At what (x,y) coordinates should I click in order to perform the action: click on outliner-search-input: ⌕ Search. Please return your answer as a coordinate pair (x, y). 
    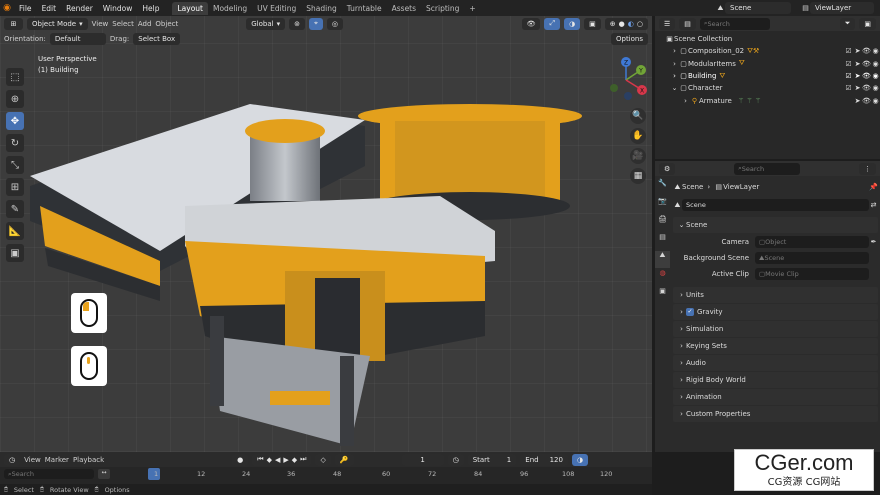
    Looking at the image, I should click on (734, 23).